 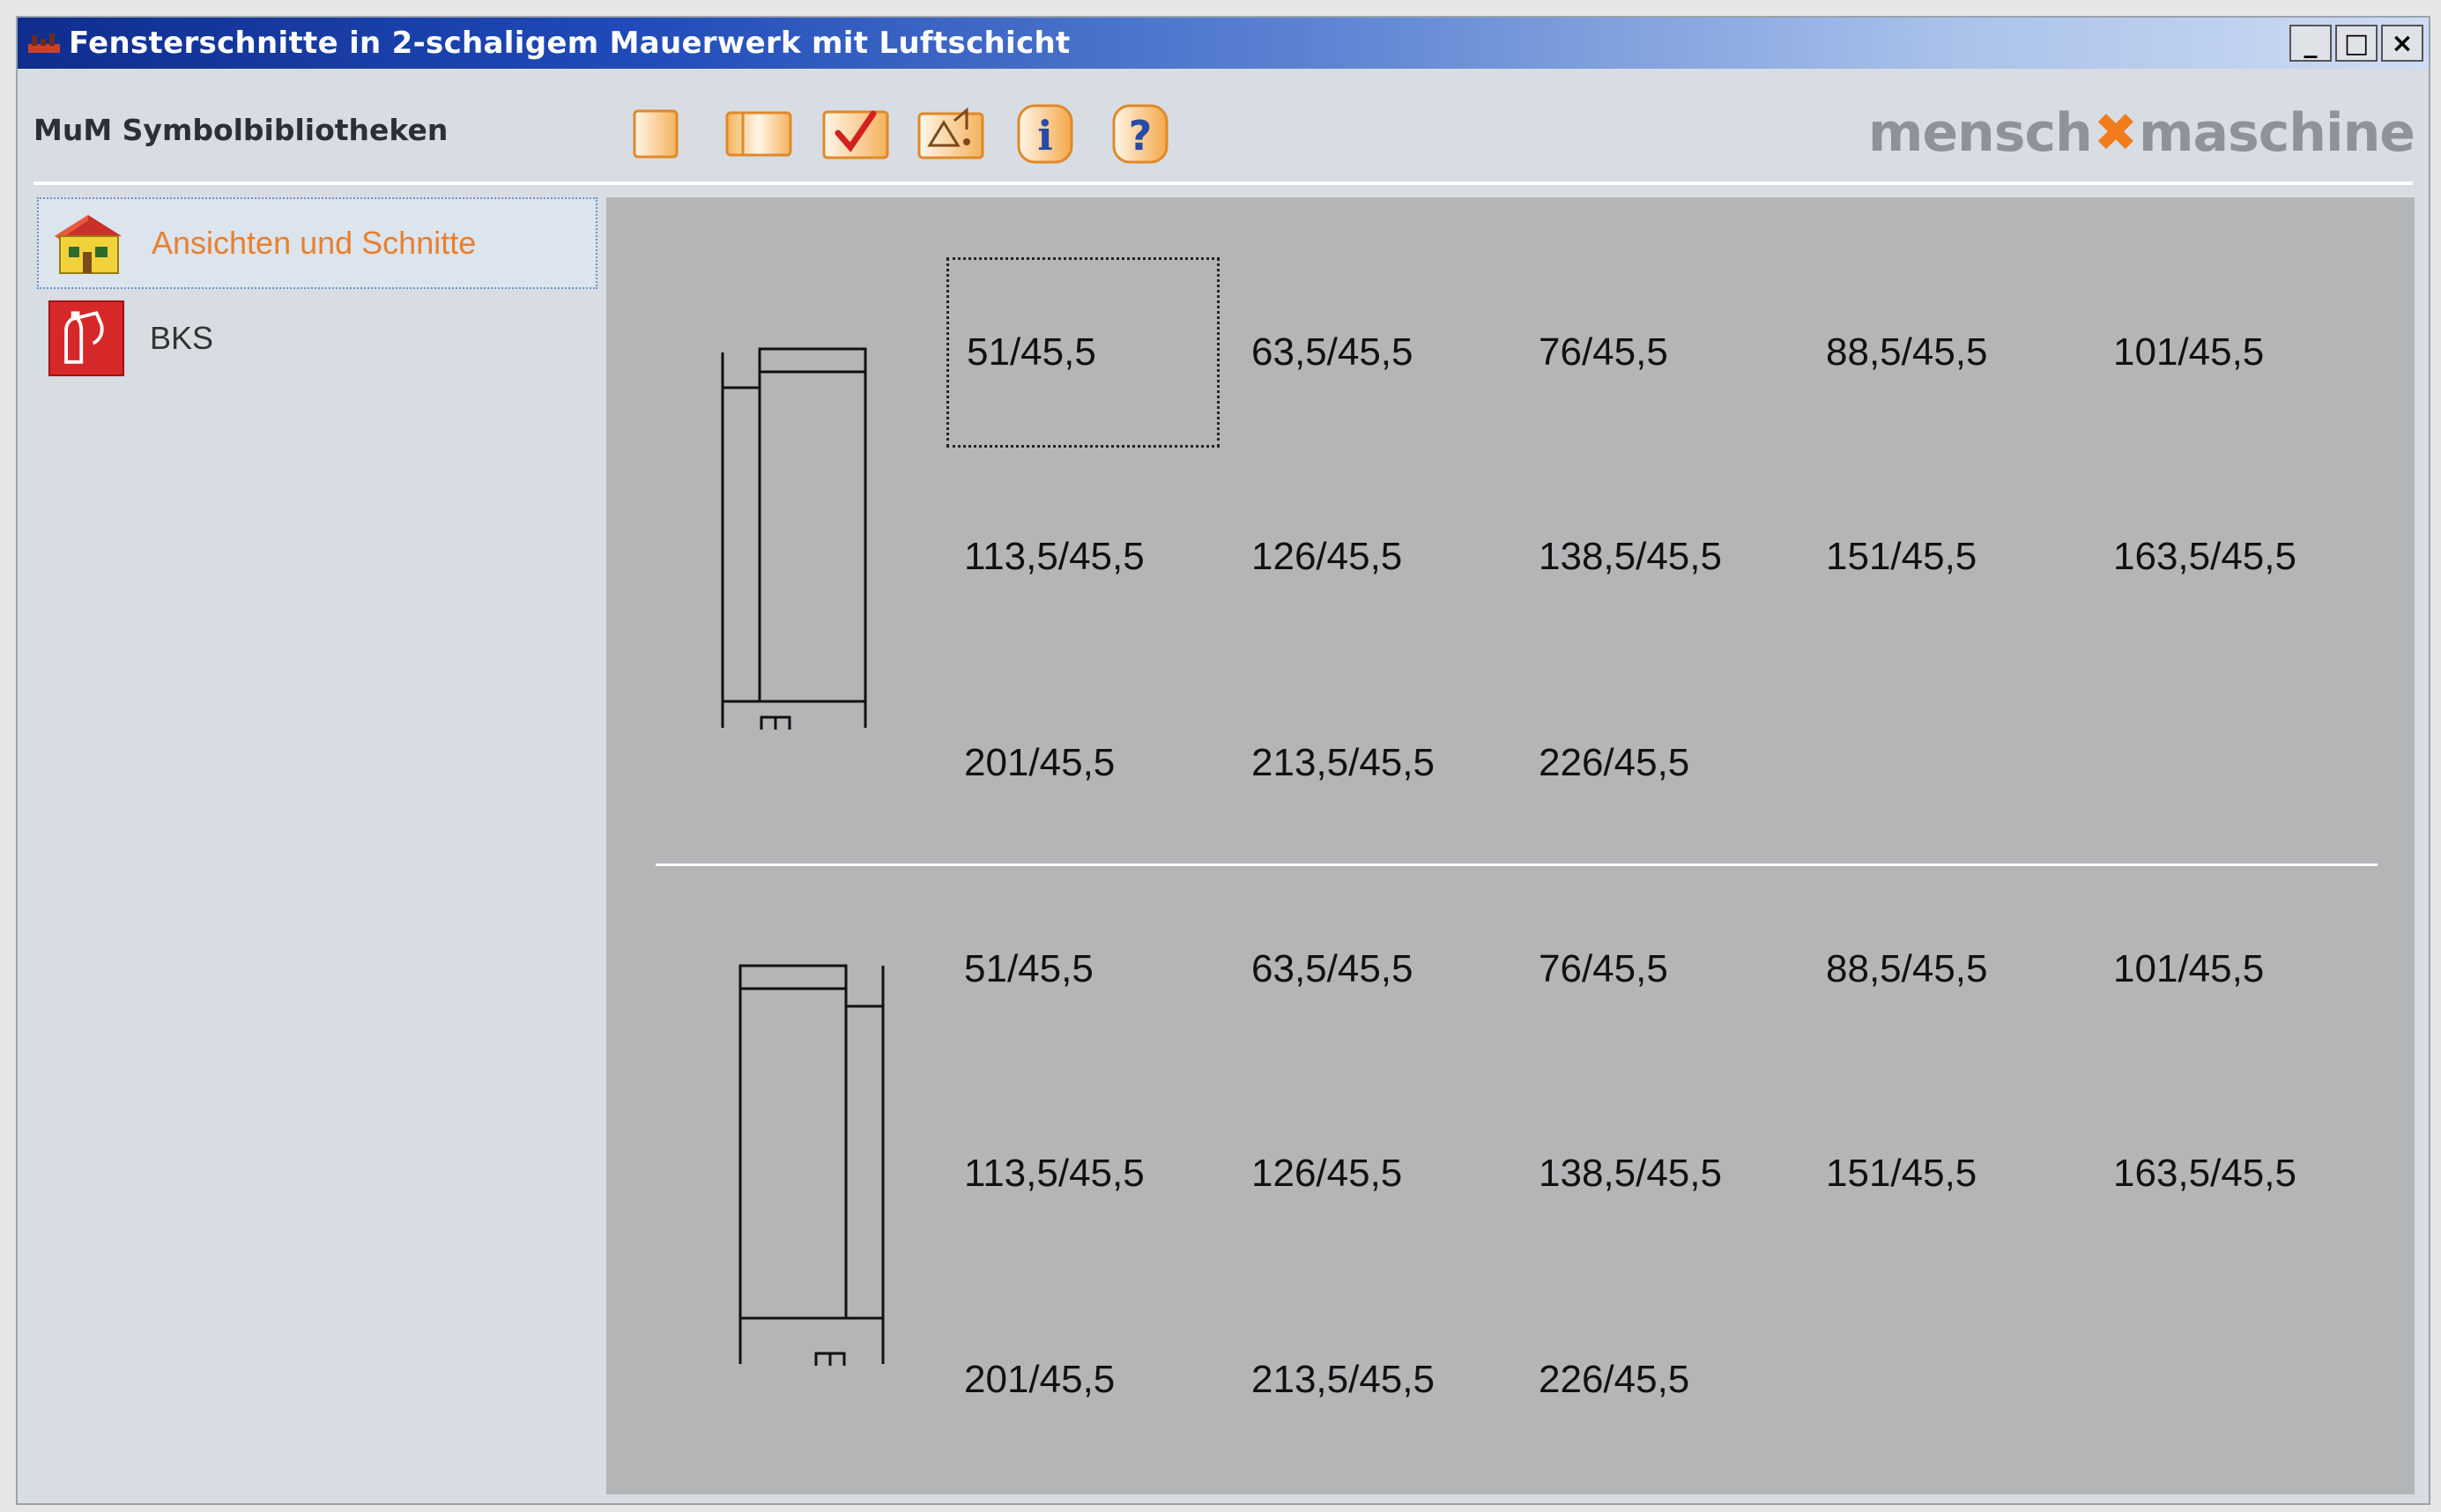 I want to click on insert-button, so click(x=951, y=134).